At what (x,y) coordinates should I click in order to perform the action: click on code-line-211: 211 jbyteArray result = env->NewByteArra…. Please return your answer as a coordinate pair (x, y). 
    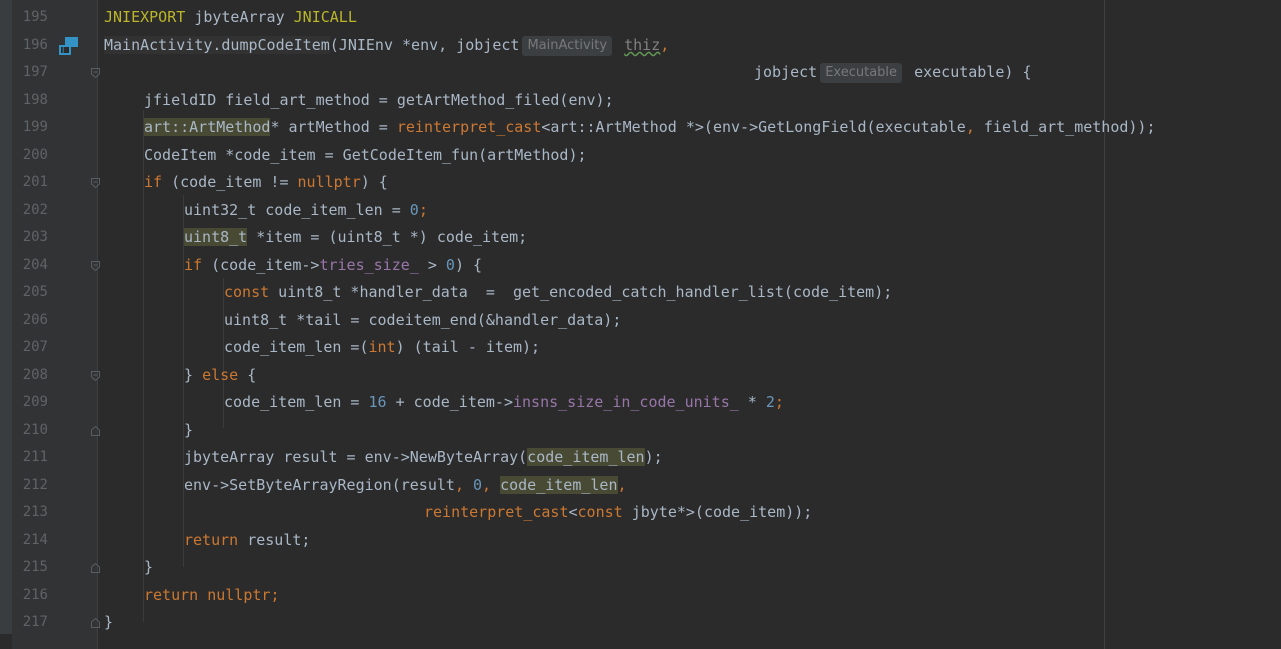
    Looking at the image, I should click on (640, 458).